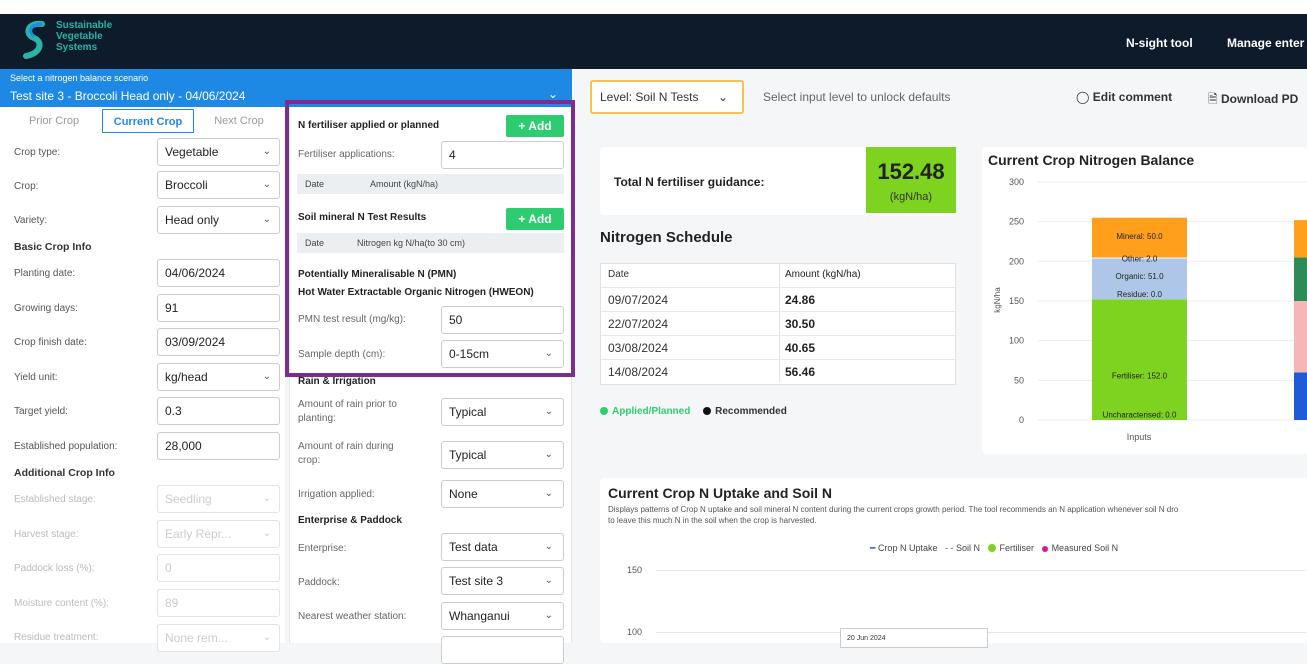 This screenshot has width=1307, height=664. What do you see at coordinates (218, 308) in the screenshot?
I see `growing-days-input: 91` at bounding box center [218, 308].